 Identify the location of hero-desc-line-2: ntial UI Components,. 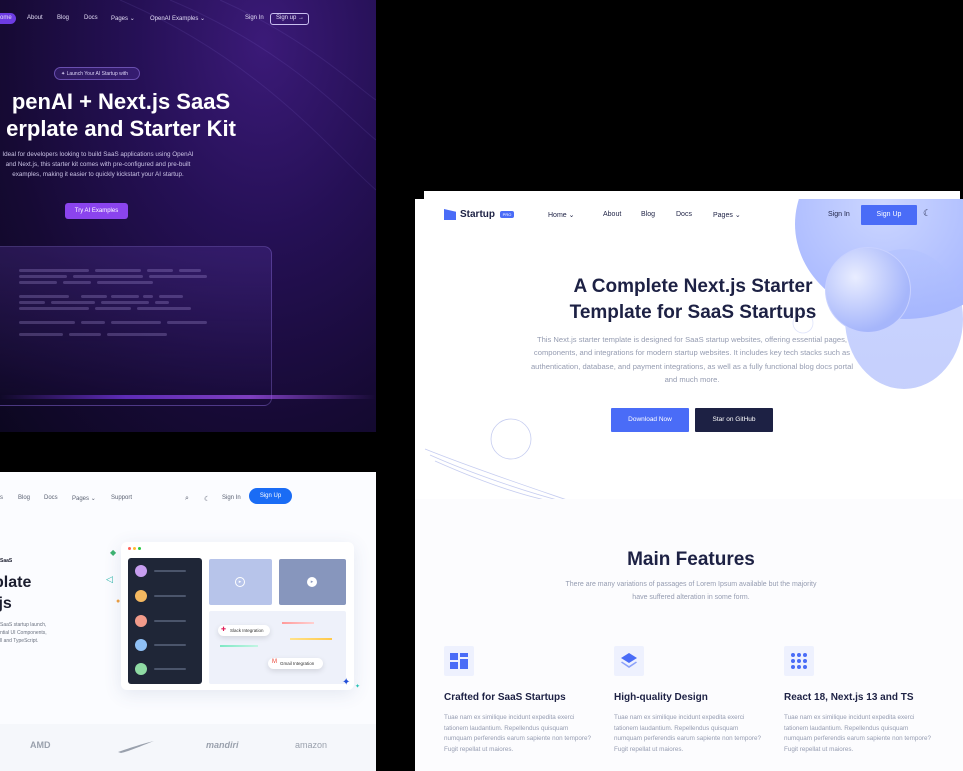
(23, 633).